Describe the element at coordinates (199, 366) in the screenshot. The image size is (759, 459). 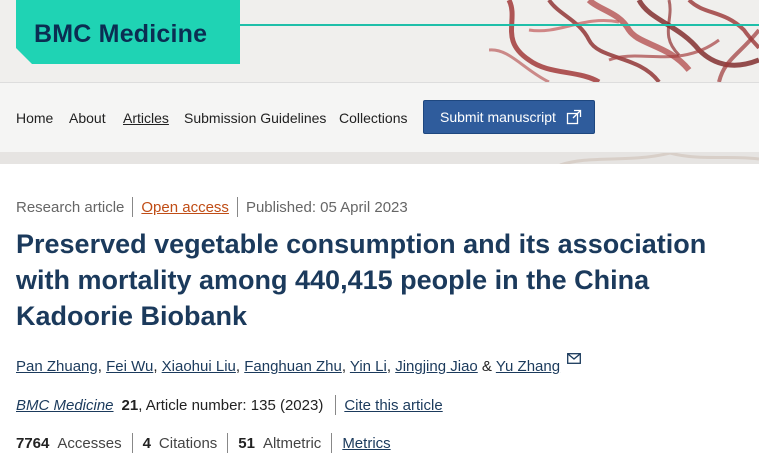
I see `author-link: Xiaohui Liu` at that location.